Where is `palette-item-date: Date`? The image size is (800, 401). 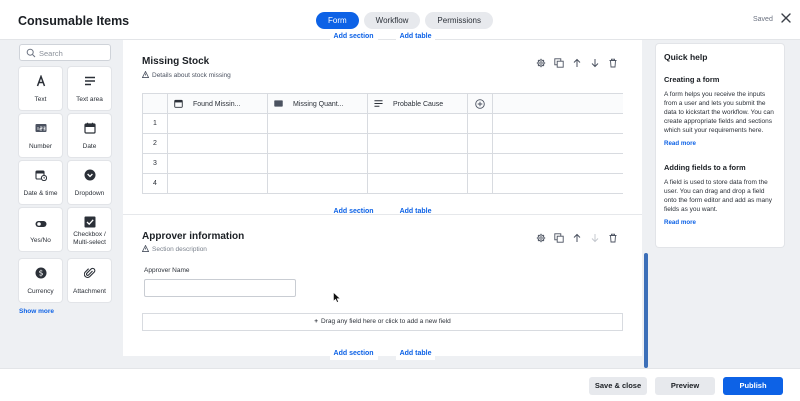 palette-item-date: Date is located at coordinates (89, 135).